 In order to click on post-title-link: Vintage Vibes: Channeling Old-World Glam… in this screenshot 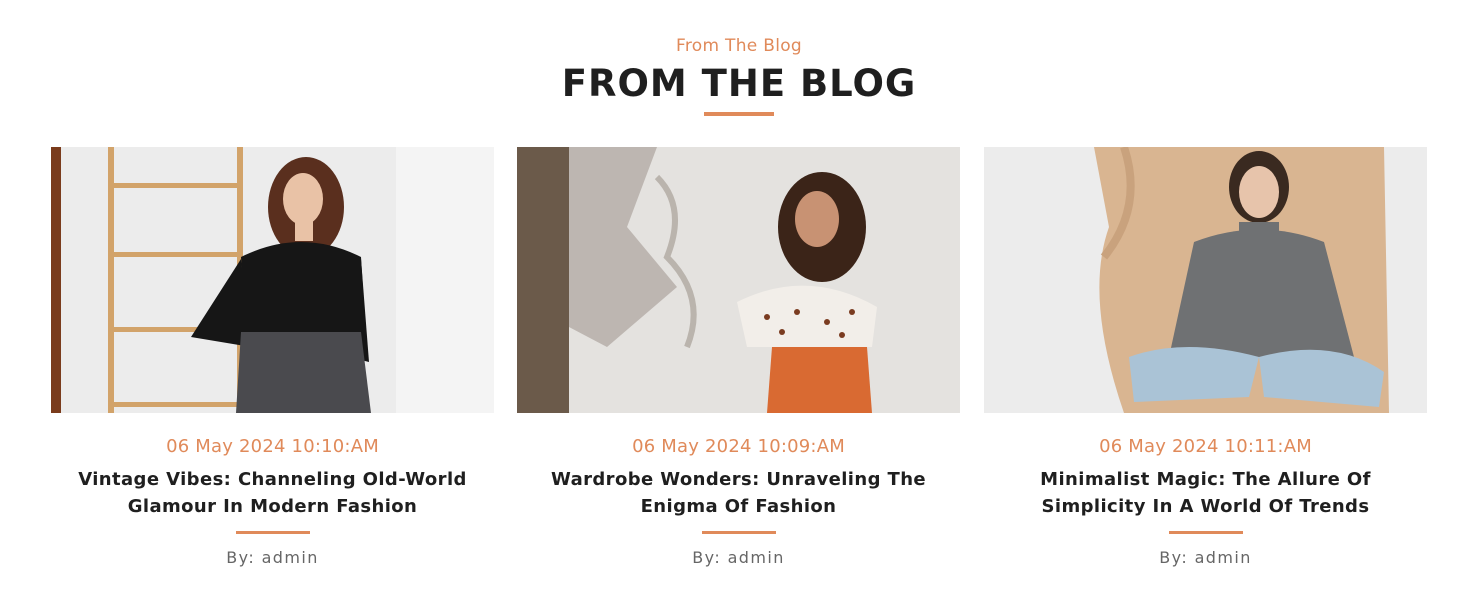, I will do `click(272, 493)`.